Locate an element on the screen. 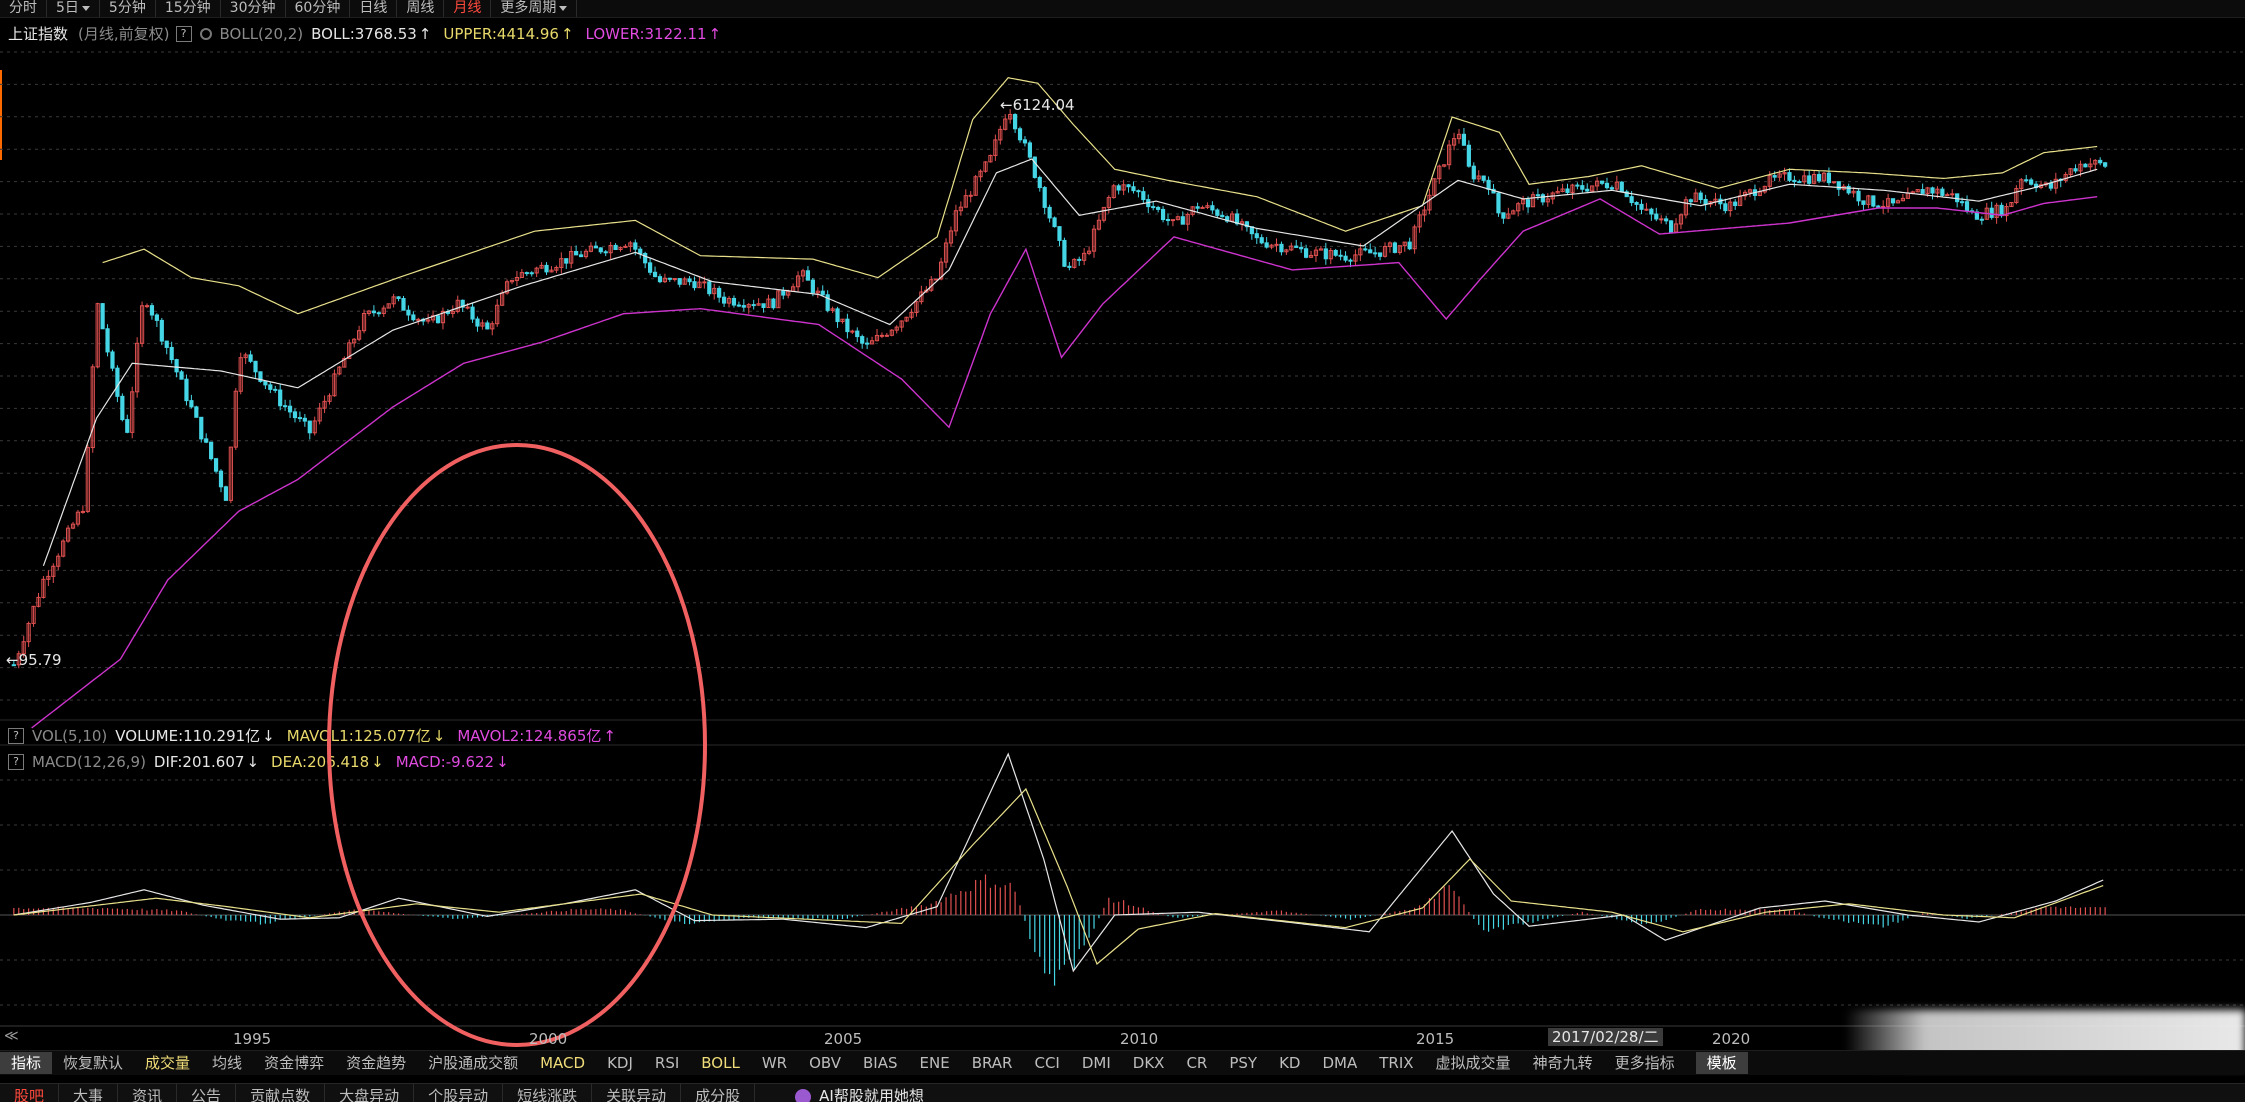  indicator-tab-12: OBV is located at coordinates (825, 1063).